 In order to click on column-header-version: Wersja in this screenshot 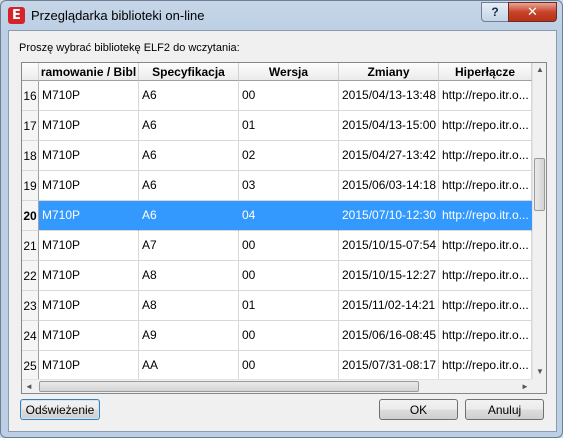, I will do `click(289, 72)`.